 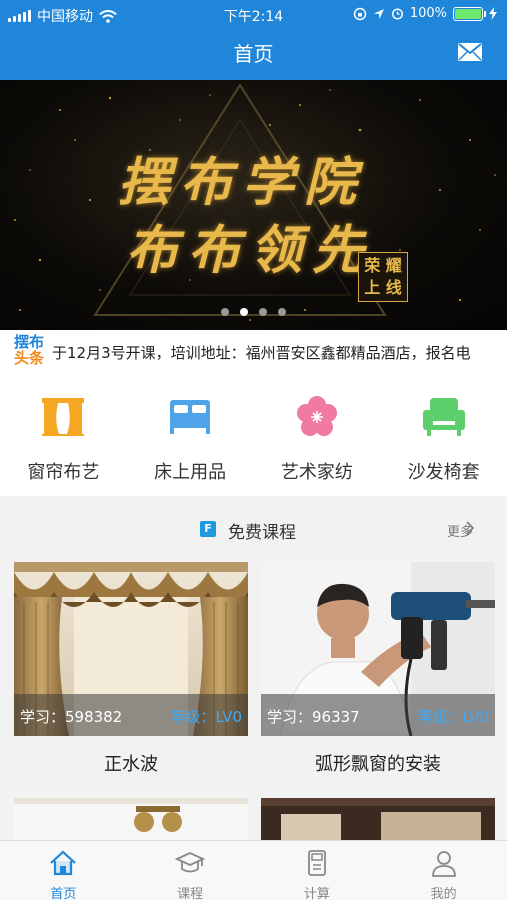 What do you see at coordinates (63, 417) in the screenshot?
I see `curtain-icon` at bounding box center [63, 417].